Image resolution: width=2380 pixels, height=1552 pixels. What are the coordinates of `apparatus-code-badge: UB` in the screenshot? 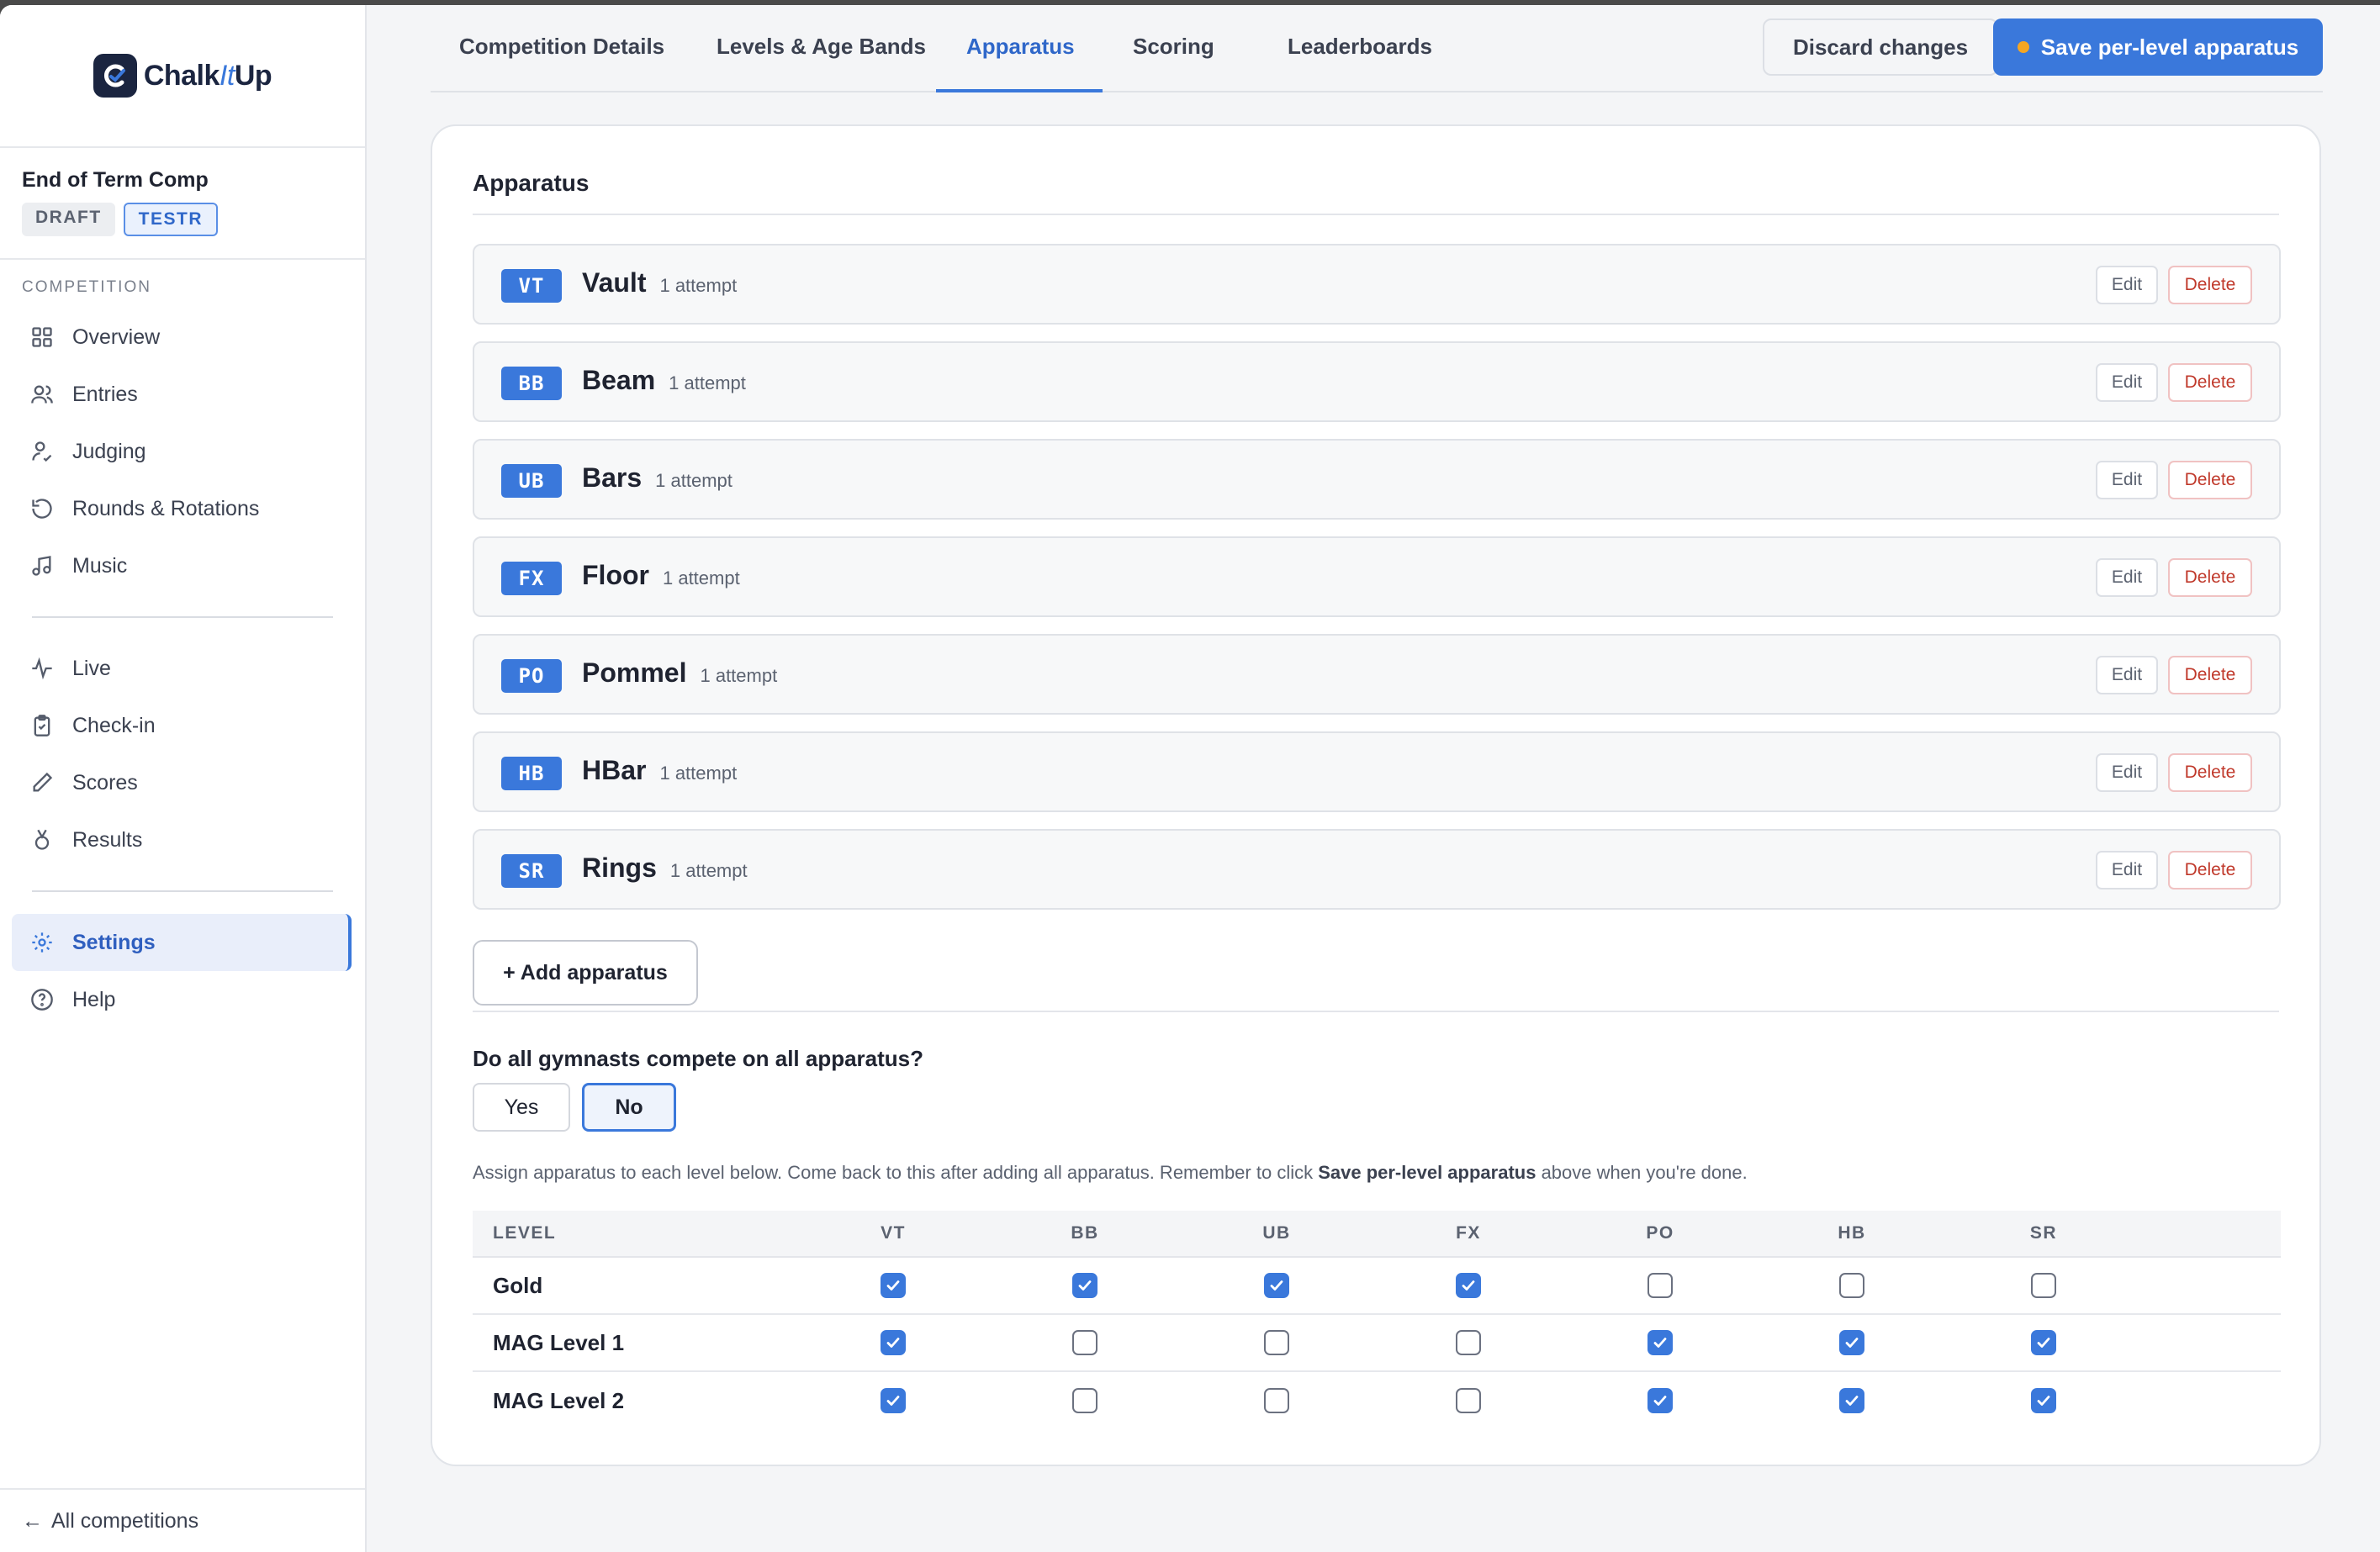 It's located at (531, 481).